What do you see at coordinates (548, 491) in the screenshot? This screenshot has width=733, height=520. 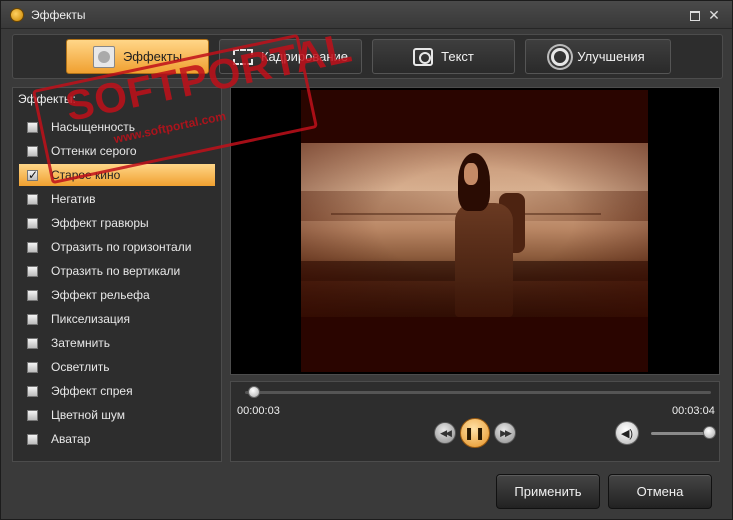 I see `apply-button: Применить` at bounding box center [548, 491].